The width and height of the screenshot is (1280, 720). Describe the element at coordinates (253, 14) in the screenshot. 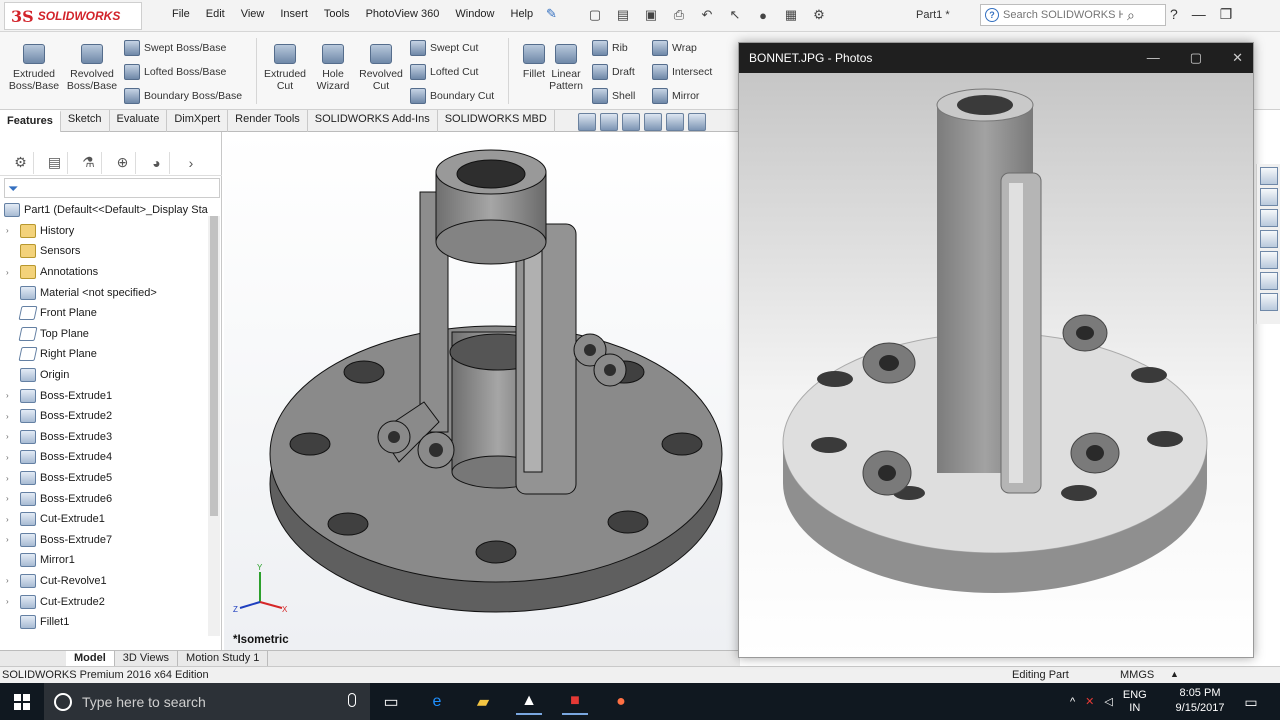

I see `menu-view: View` at that location.